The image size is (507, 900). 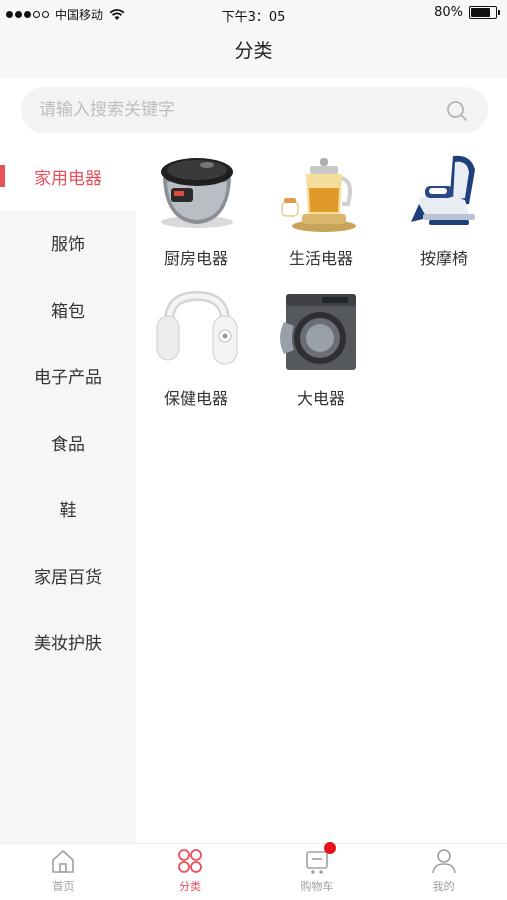 What do you see at coordinates (443, 258) in the screenshot?
I see `category-label: 按摩椅` at bounding box center [443, 258].